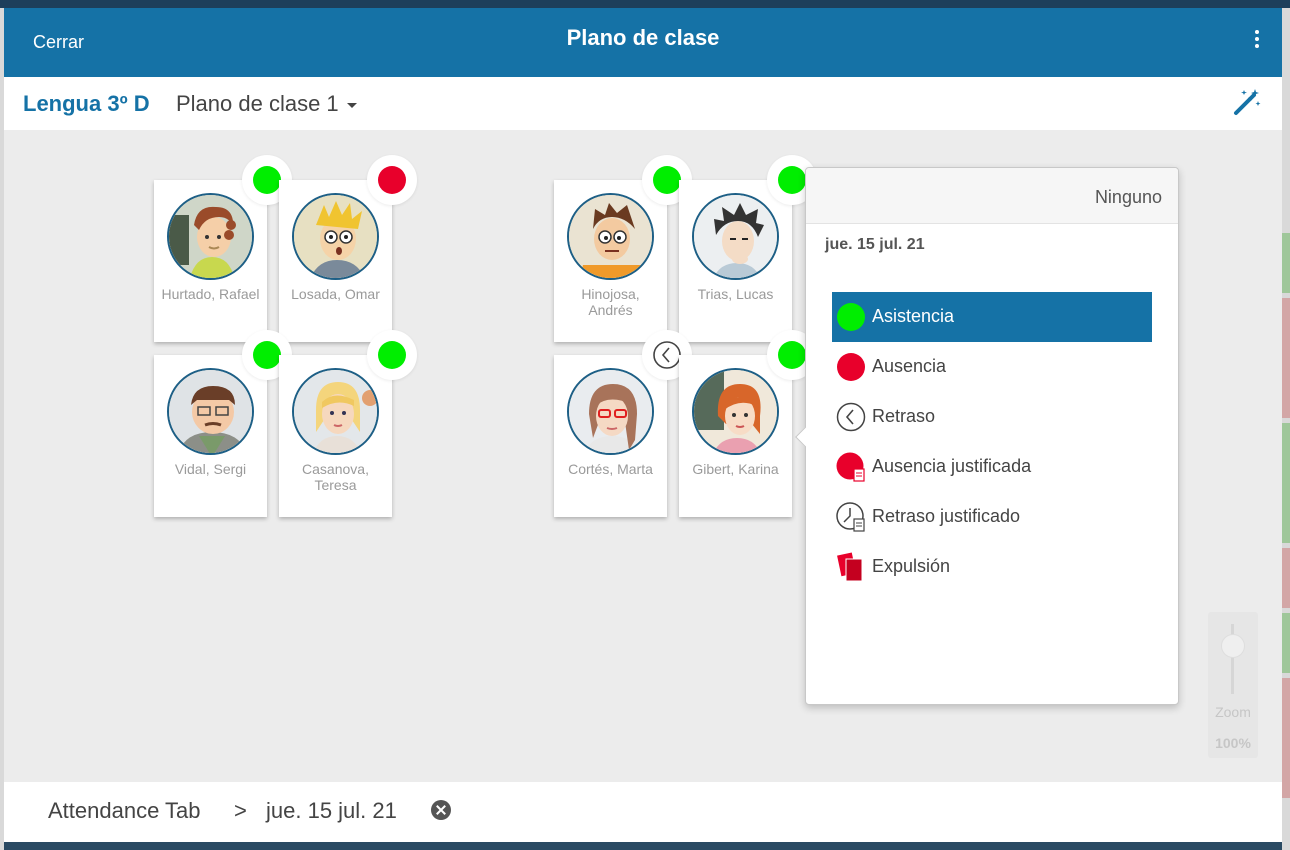 Image resolution: width=1290 pixels, height=850 pixels. What do you see at coordinates (913, 316) in the screenshot?
I see `option-label: Asistencia` at bounding box center [913, 316].